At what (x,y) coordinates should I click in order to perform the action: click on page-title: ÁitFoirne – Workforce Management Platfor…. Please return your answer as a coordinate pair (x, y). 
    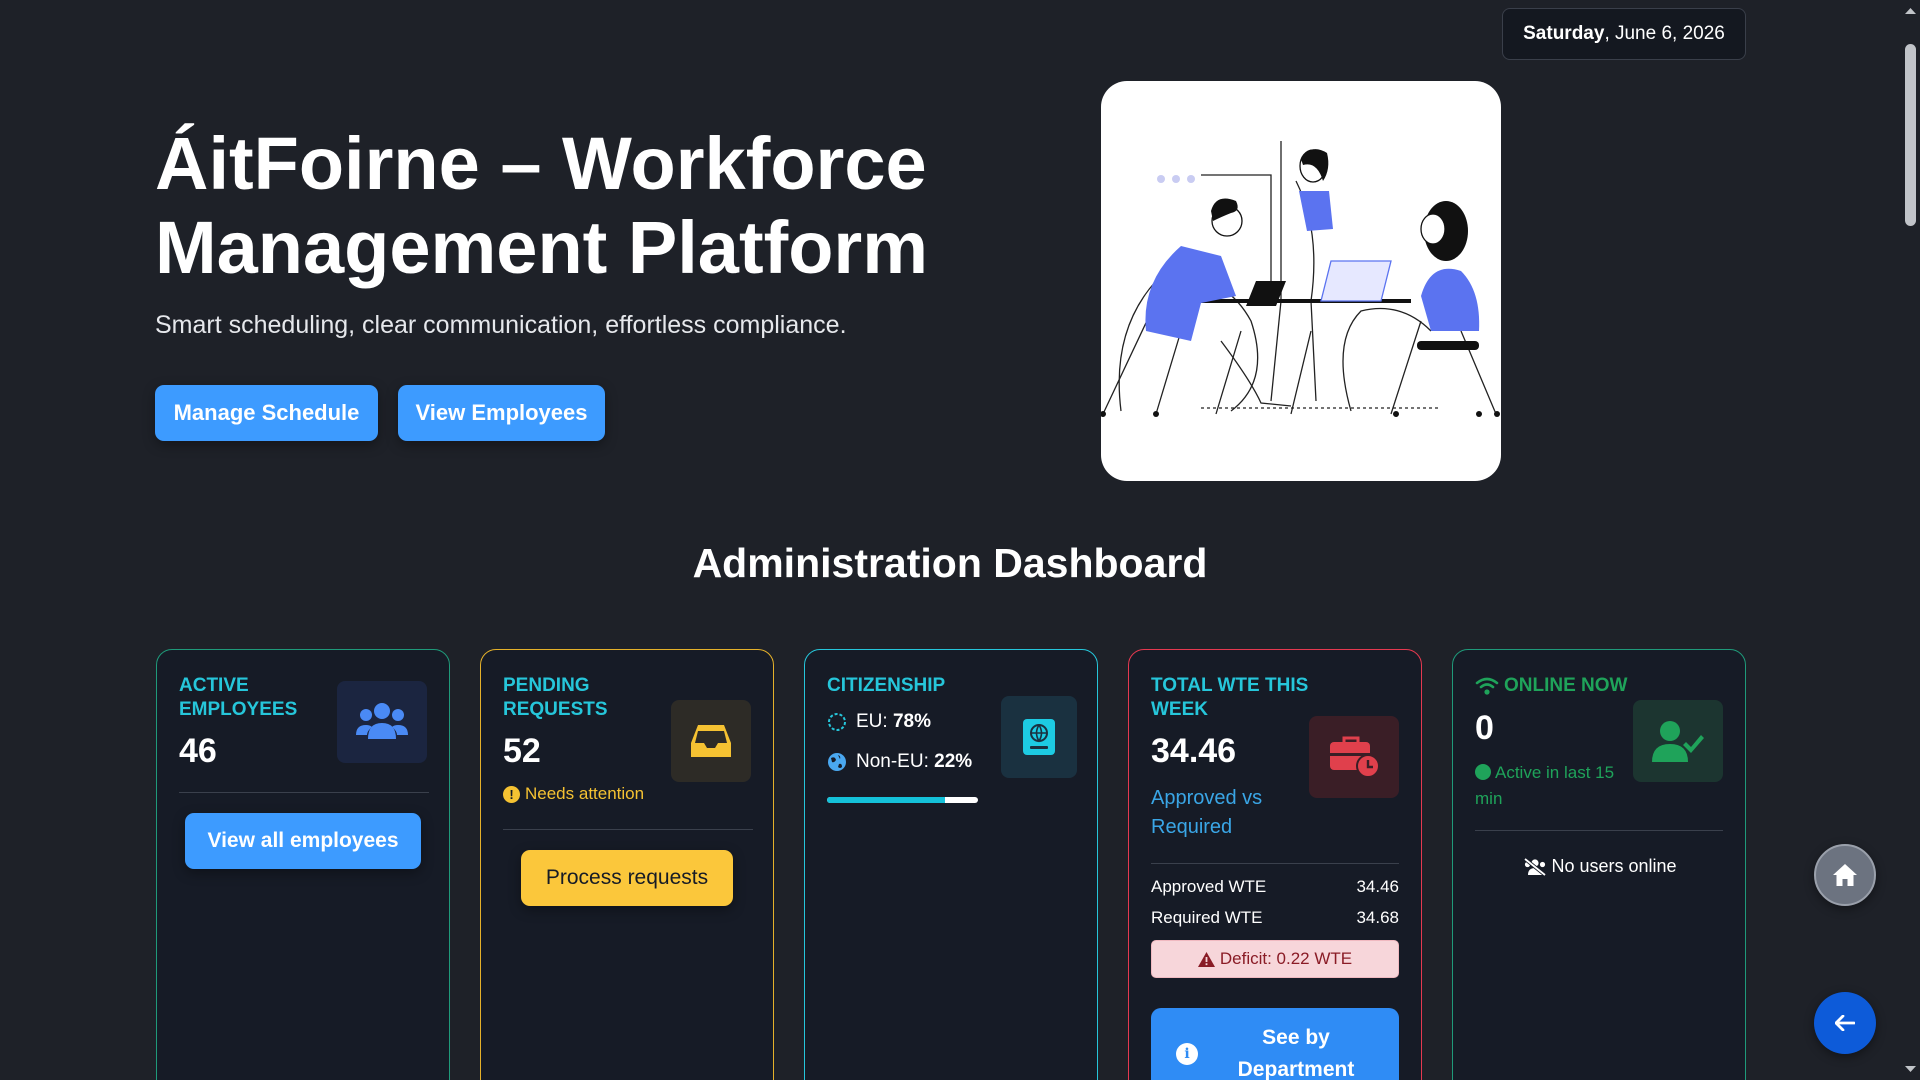
    Looking at the image, I should click on (542, 205).